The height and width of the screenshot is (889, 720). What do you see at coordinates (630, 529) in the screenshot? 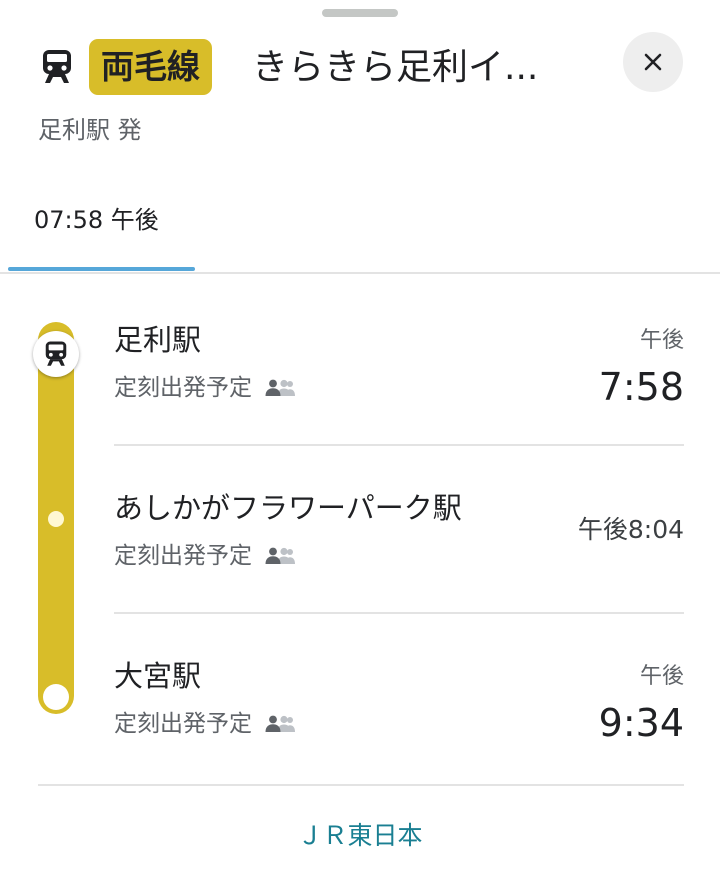
I see `departure-time: 午後8:04` at bounding box center [630, 529].